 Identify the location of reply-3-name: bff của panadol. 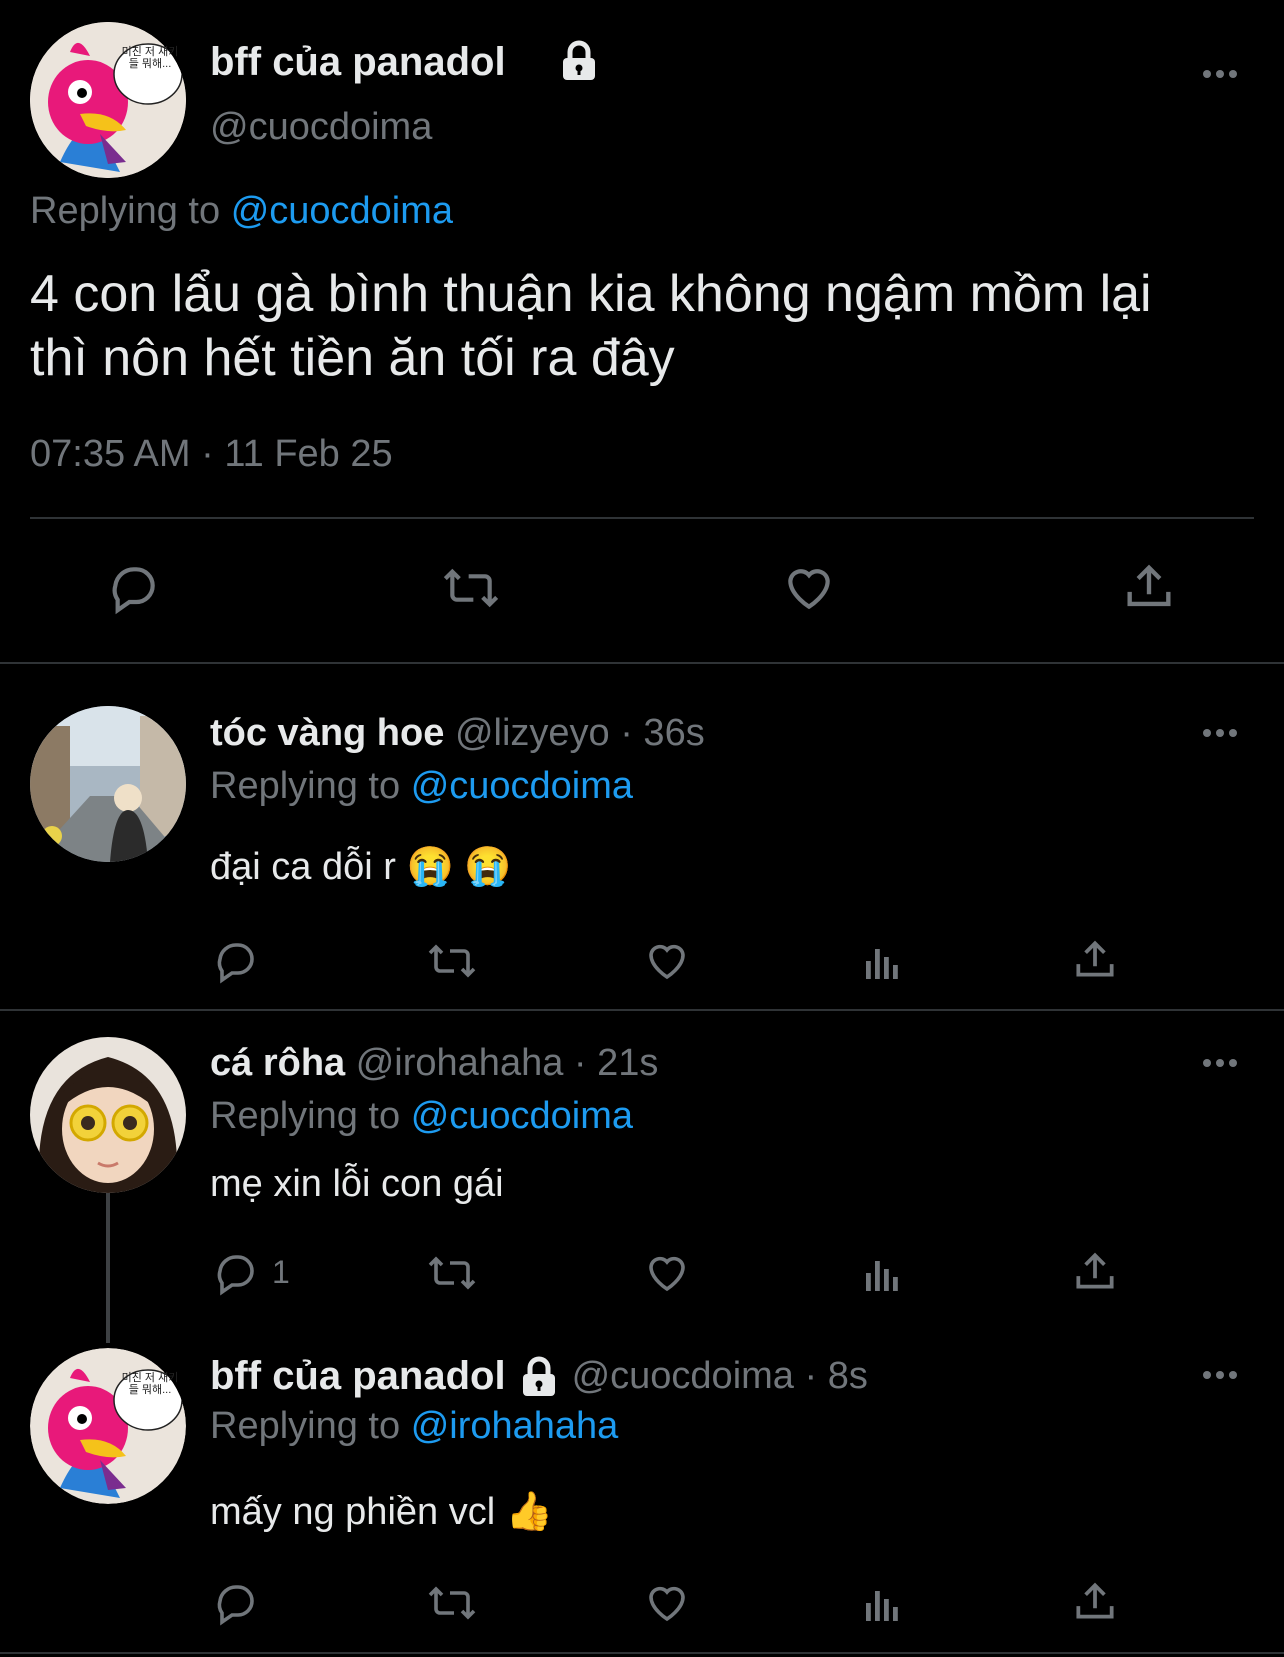
(358, 1376).